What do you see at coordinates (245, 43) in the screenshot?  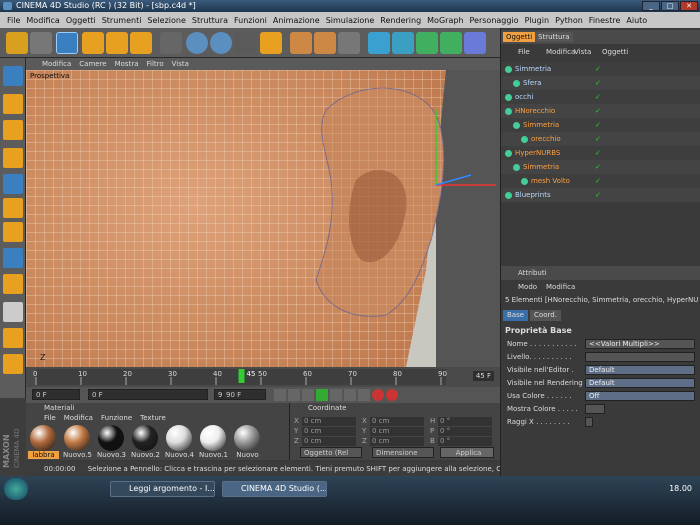 I see `z-axis-icon` at bounding box center [245, 43].